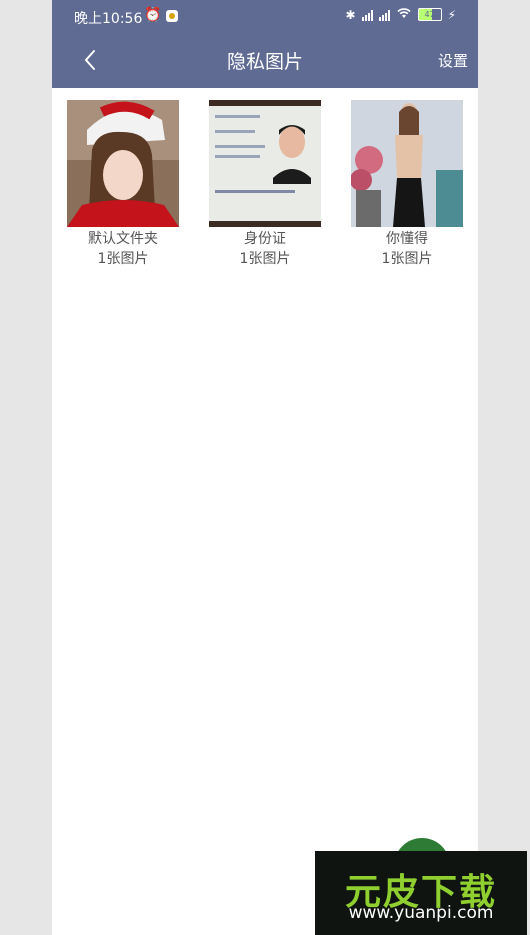  What do you see at coordinates (265, 239) in the screenshot?
I see `folder-name: 身份证` at bounding box center [265, 239].